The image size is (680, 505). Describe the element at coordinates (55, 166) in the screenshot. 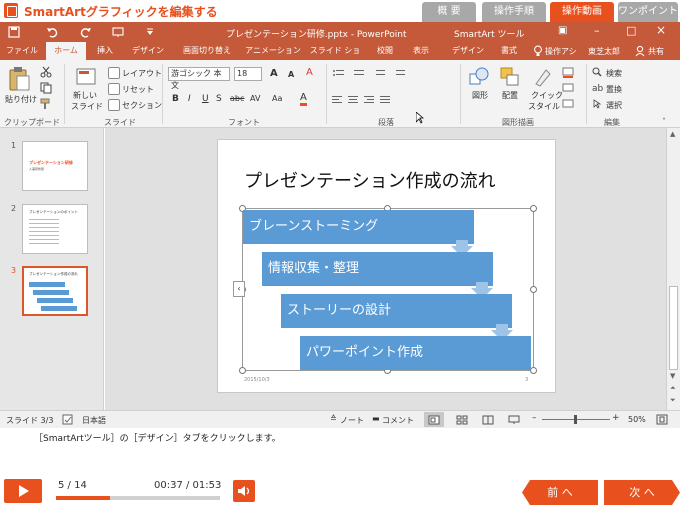

I see `slide-thumbnail-1: プレゼンテーション研修 人事研修部` at that location.